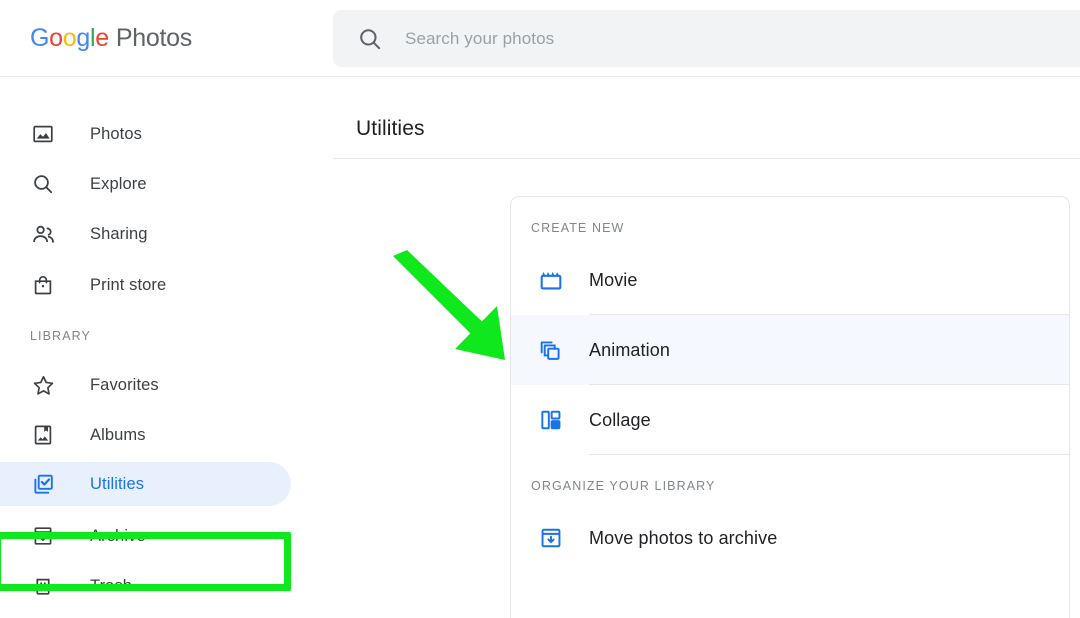 The height and width of the screenshot is (618, 1080). Describe the element at coordinates (118, 535) in the screenshot. I see `sidebar-item-label: Archive` at that location.